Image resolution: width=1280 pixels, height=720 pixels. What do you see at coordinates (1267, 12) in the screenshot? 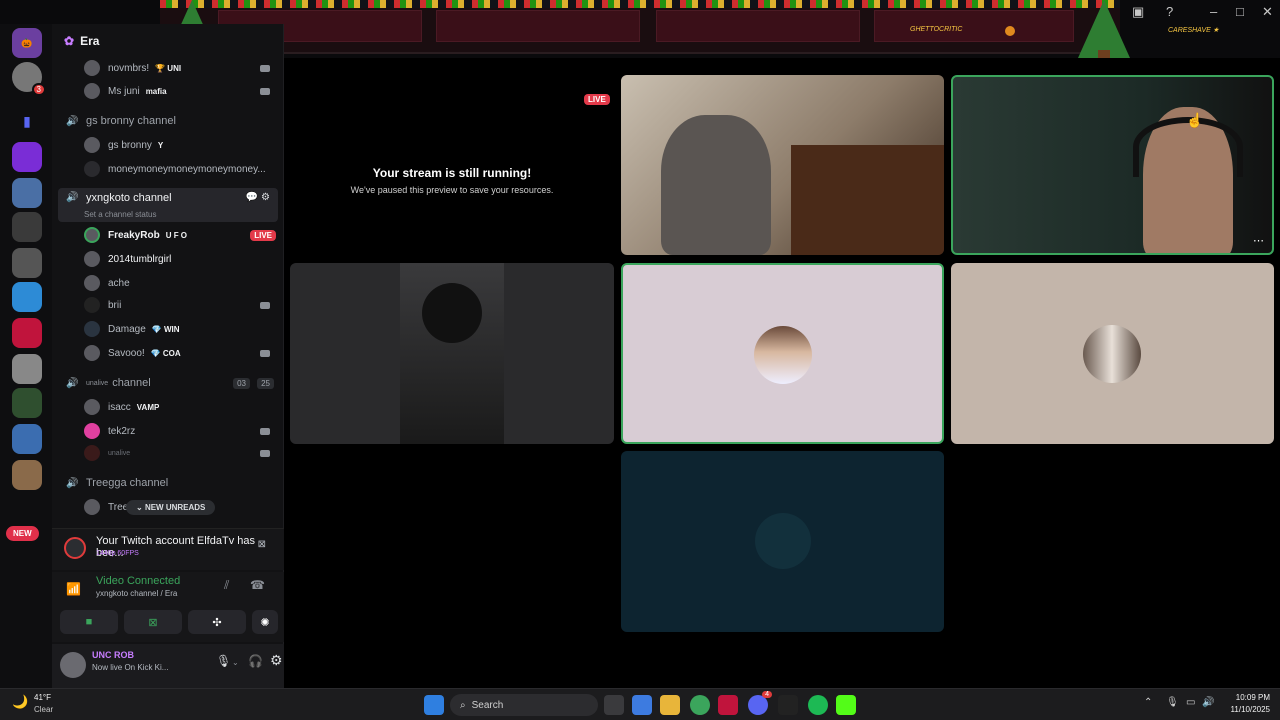
I see `close-button: ✕` at bounding box center [1267, 12].